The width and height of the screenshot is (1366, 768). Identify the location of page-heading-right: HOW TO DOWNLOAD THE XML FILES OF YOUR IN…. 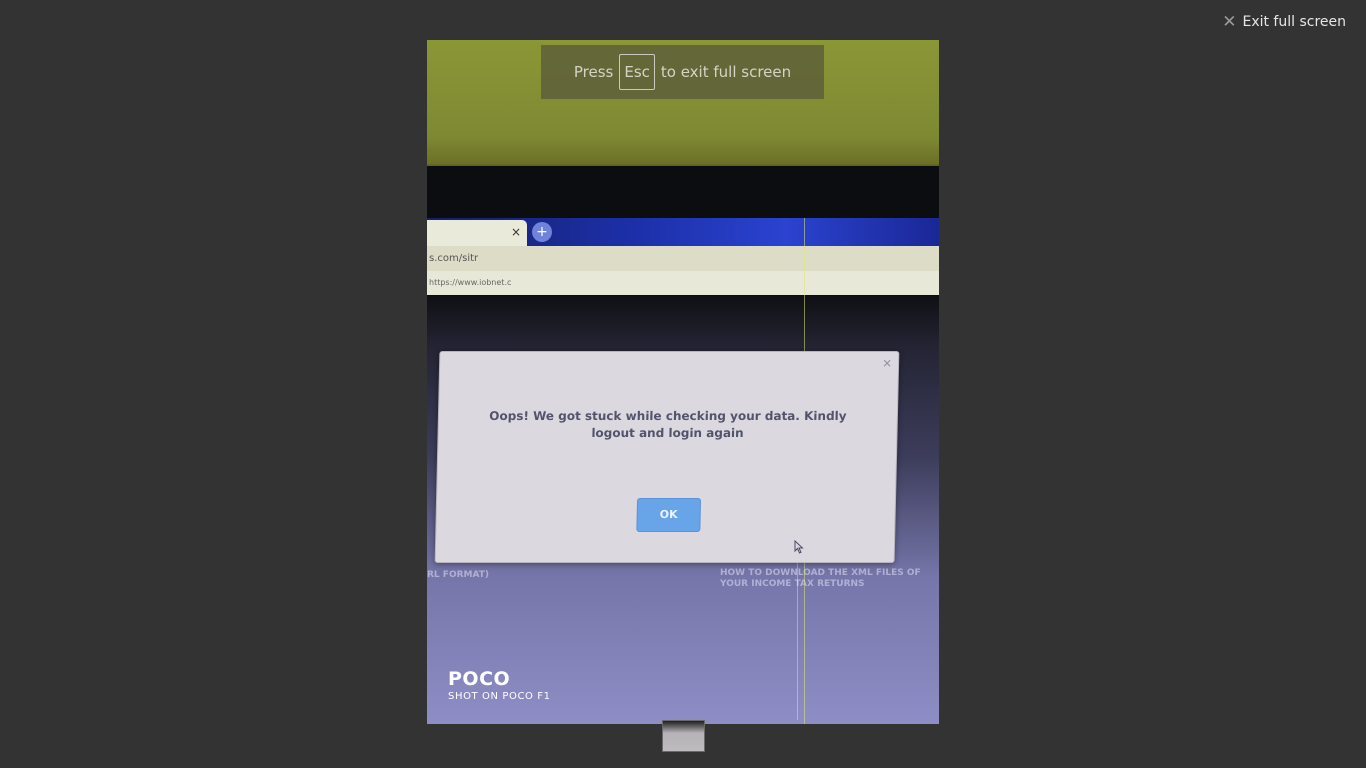
(820, 578).